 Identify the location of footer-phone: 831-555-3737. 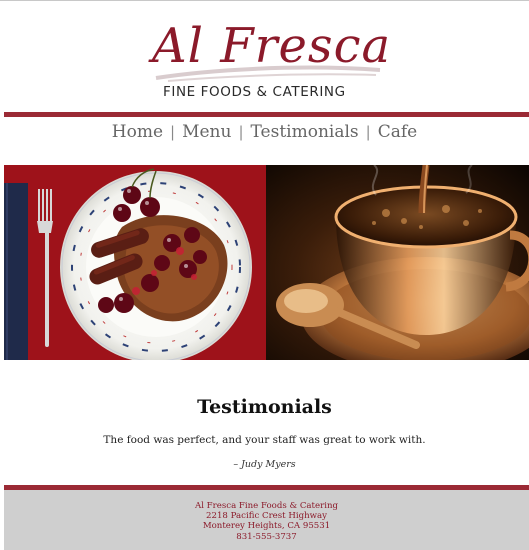
(266, 537).